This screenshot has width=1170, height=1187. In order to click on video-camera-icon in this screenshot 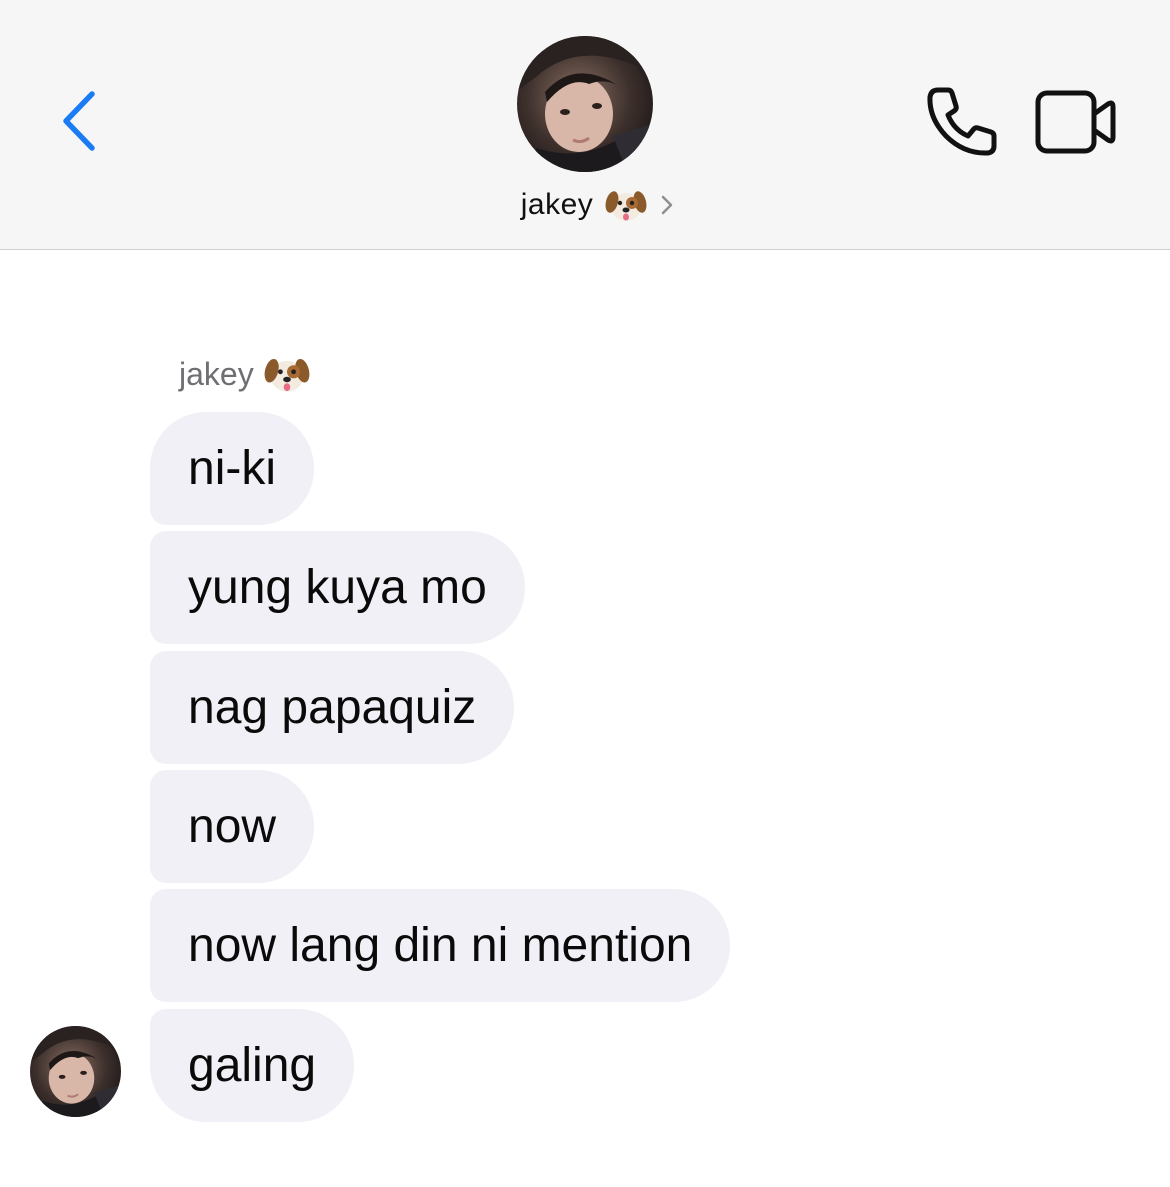, I will do `click(1075, 122)`.